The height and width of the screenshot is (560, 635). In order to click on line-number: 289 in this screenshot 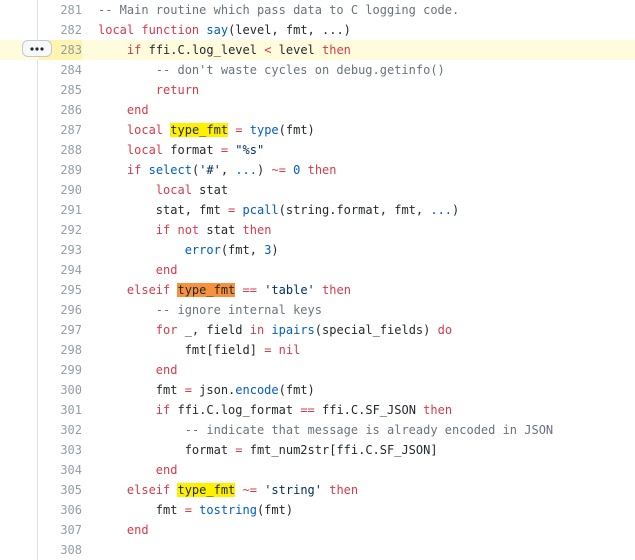, I will do `click(60, 170)`.